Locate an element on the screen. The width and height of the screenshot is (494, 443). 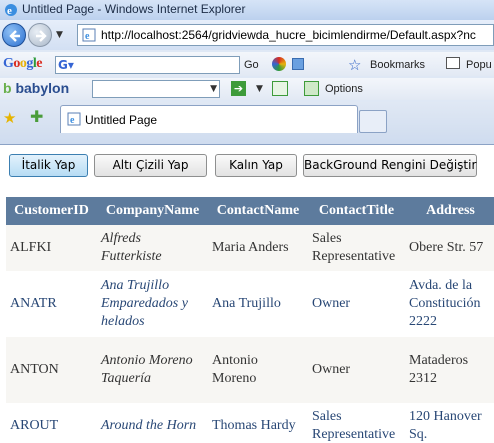
forward-arrow-icon is located at coordinates (41, 36).